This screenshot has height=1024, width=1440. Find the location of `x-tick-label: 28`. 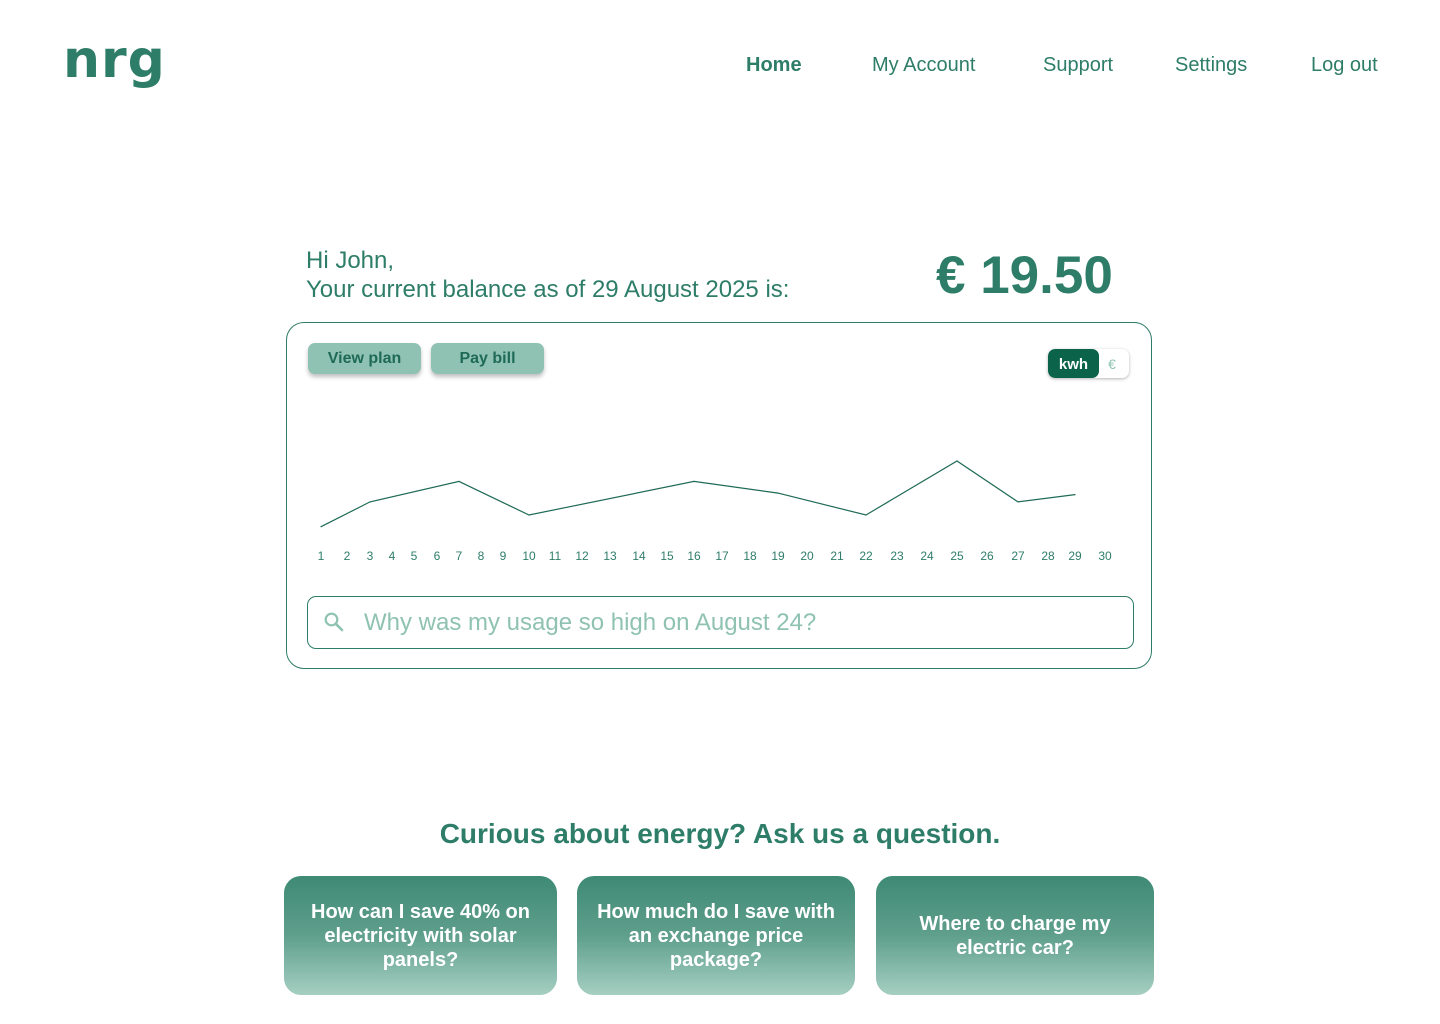

x-tick-label: 28 is located at coordinates (1048, 556).